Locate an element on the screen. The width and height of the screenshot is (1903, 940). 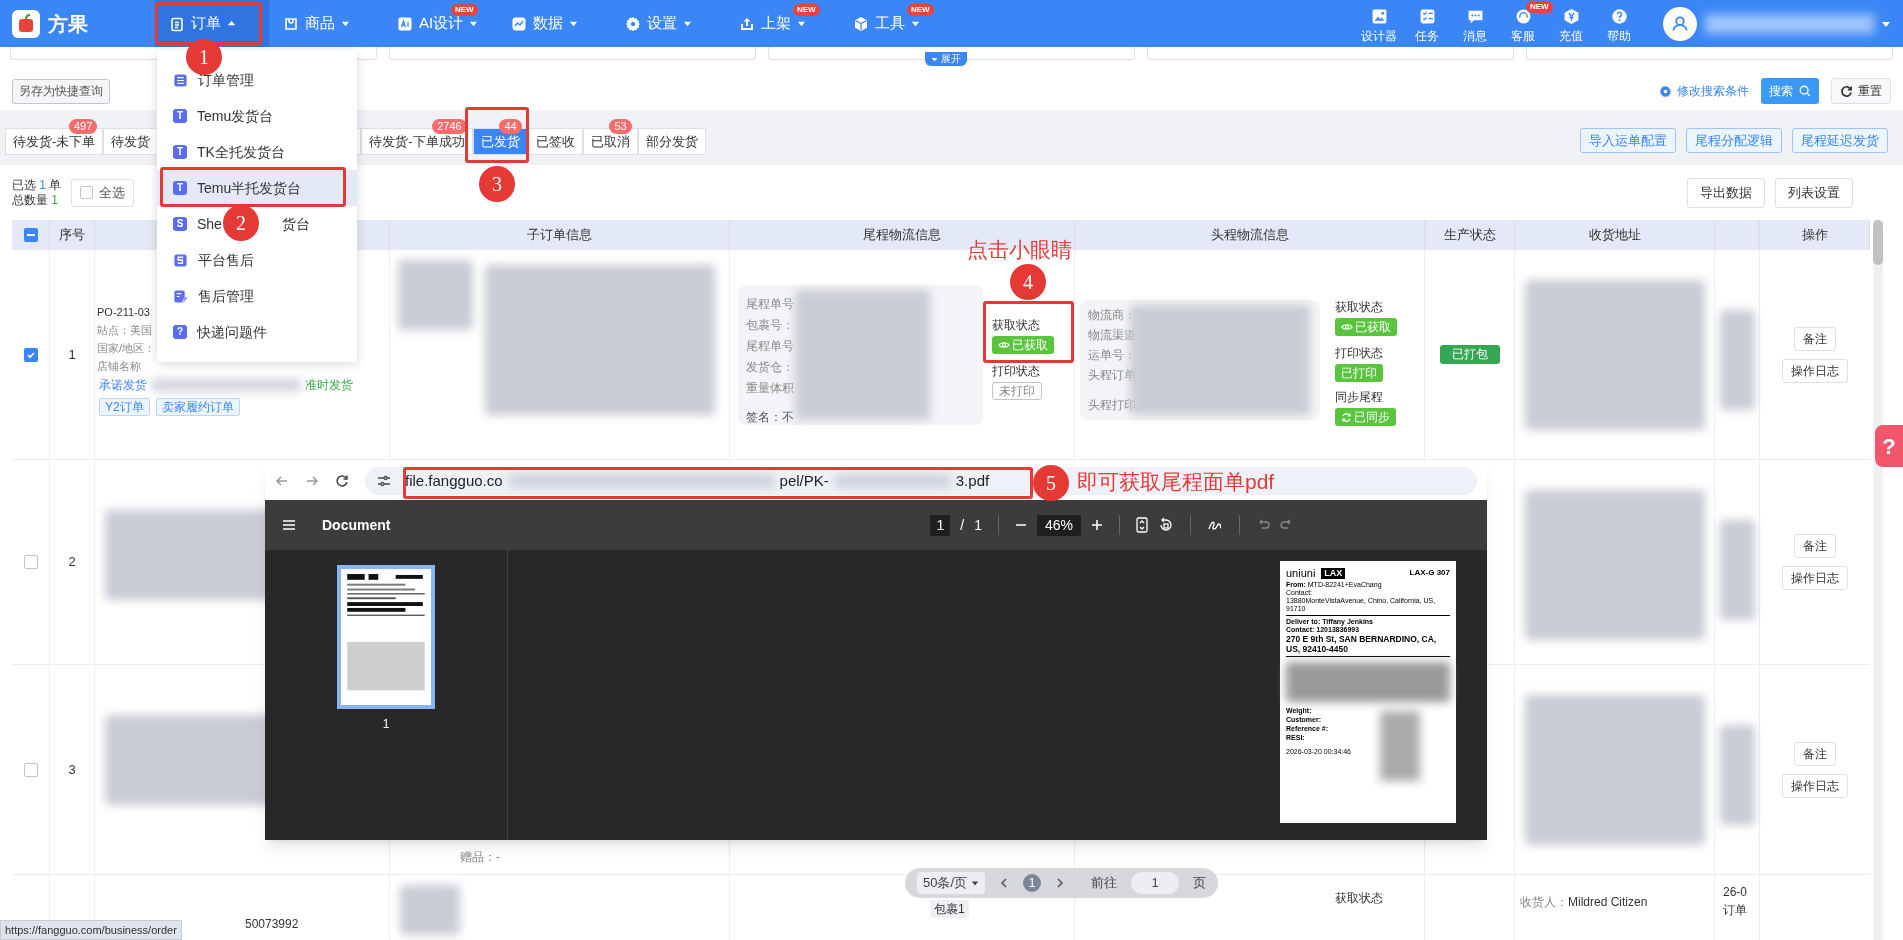
scrollbar is located at coordinates (1878, 580).